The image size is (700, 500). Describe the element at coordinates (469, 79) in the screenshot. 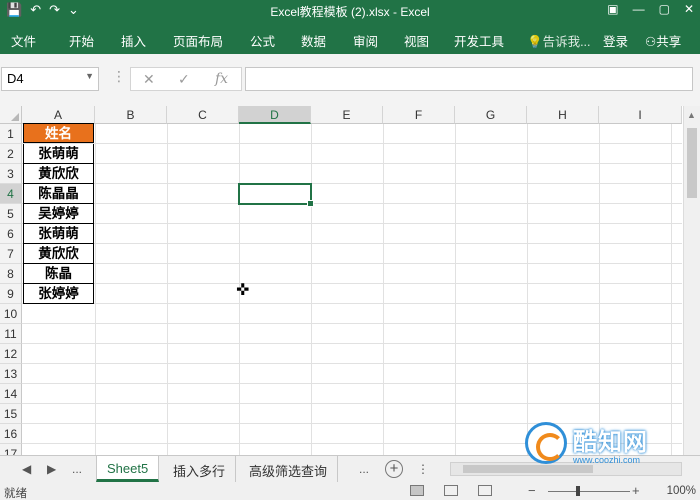

I see `formula-input` at that location.